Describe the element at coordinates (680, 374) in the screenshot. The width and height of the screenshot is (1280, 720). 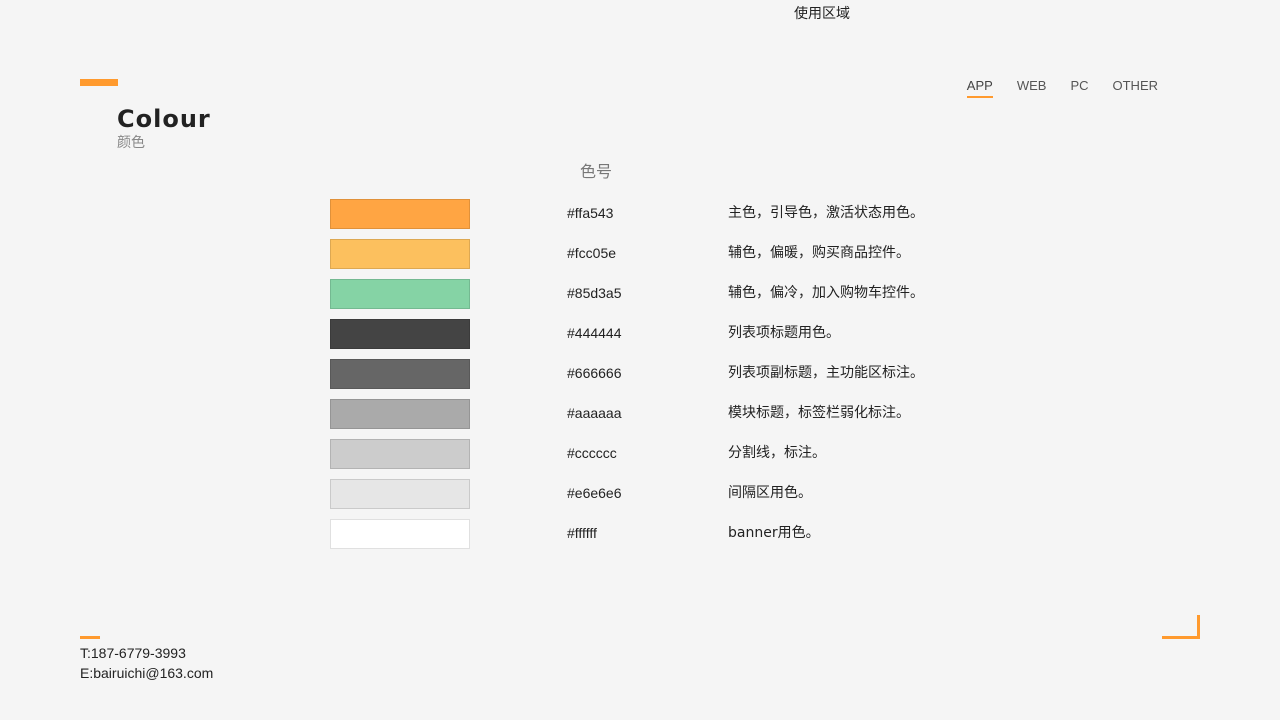
I see `color-row: #666666 列表项副标题，主功能区标注。` at that location.